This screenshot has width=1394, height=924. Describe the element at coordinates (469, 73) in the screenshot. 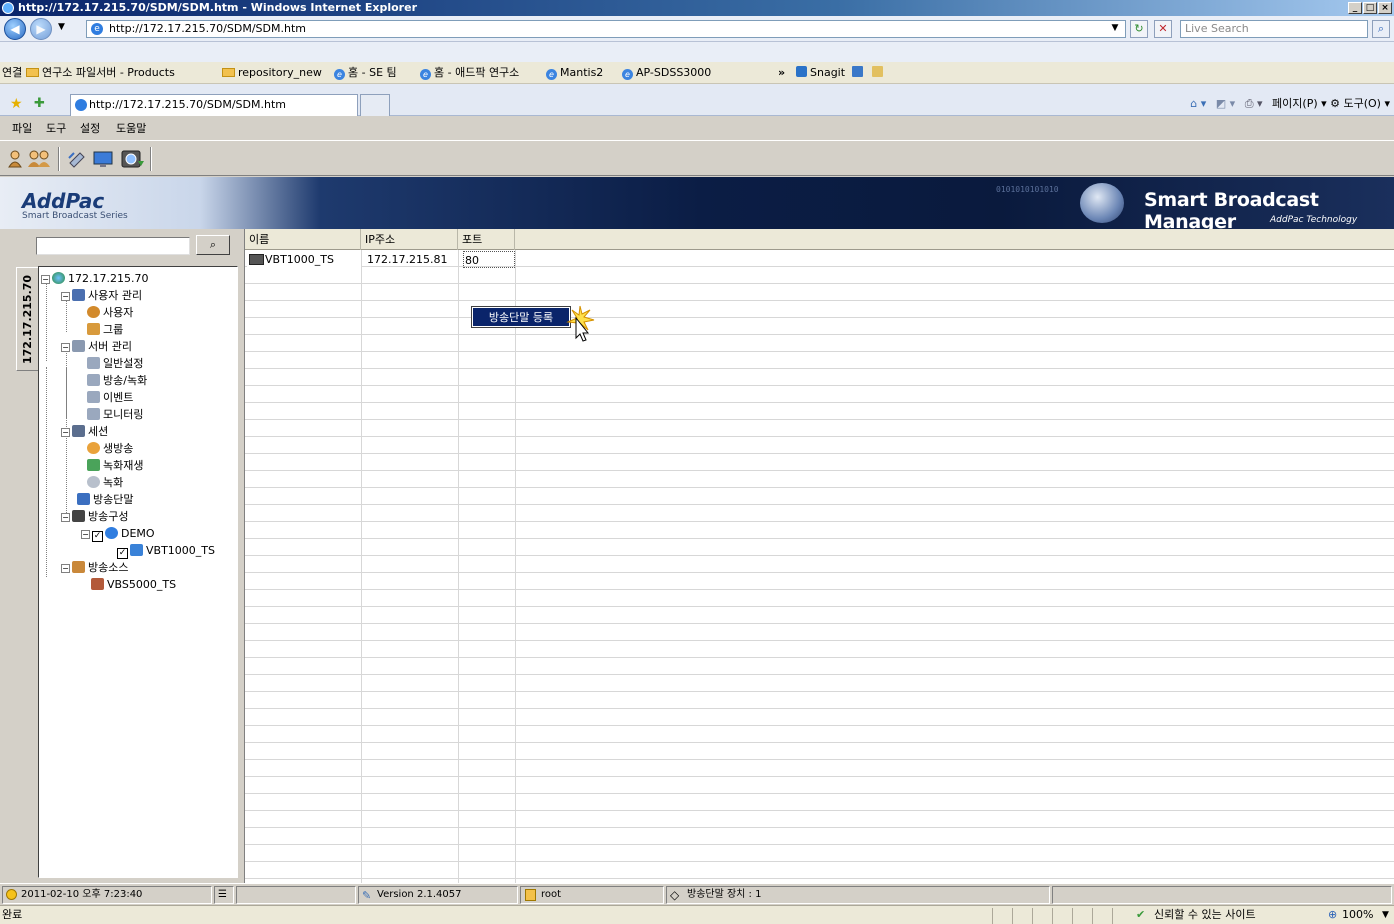

I see `link-item: e홈 - 애드팍 연구소` at that location.